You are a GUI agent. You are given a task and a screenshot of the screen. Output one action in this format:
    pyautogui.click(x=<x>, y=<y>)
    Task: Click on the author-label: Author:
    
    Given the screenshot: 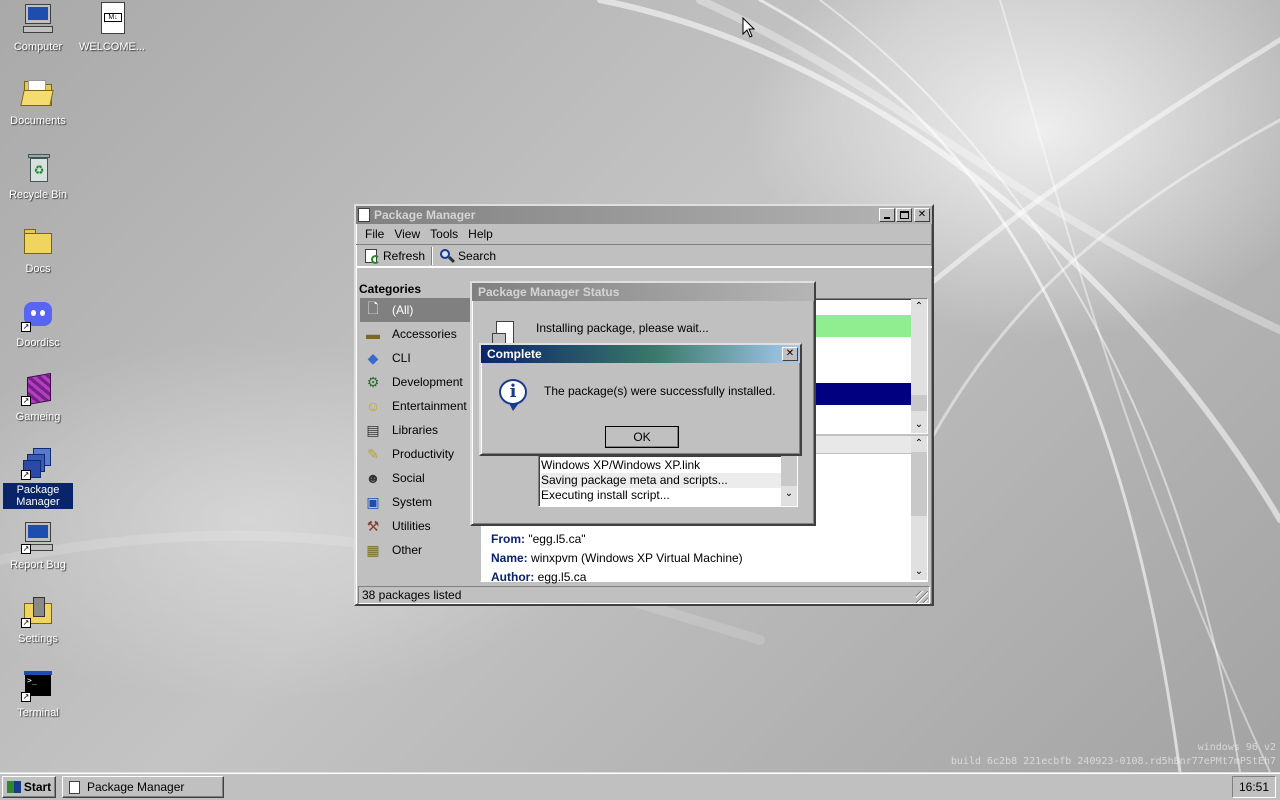 What is the action you would take?
    pyautogui.click(x=513, y=577)
    